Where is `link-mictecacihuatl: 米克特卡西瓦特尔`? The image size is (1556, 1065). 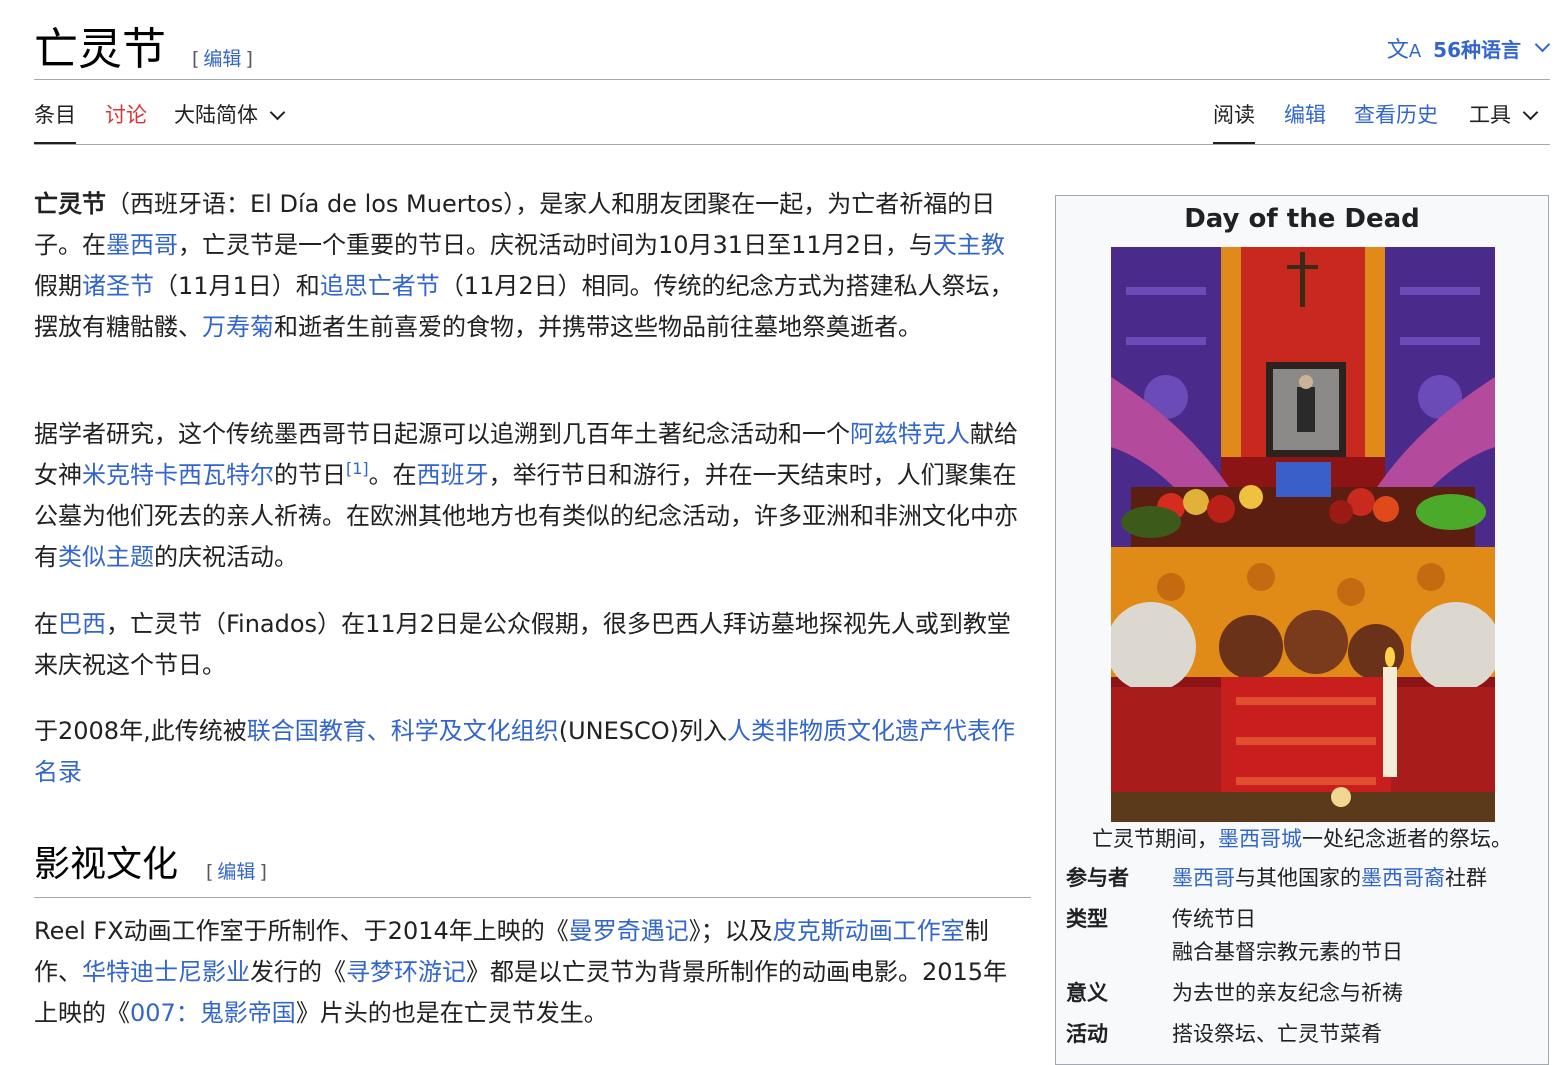
link-mictecacihuatl: 米克特卡西瓦特尔 is located at coordinates (178, 475).